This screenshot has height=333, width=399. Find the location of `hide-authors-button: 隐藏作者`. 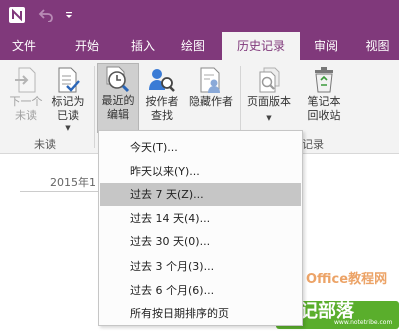

hide-authors-button: 隐藏作者 is located at coordinates (211, 99).